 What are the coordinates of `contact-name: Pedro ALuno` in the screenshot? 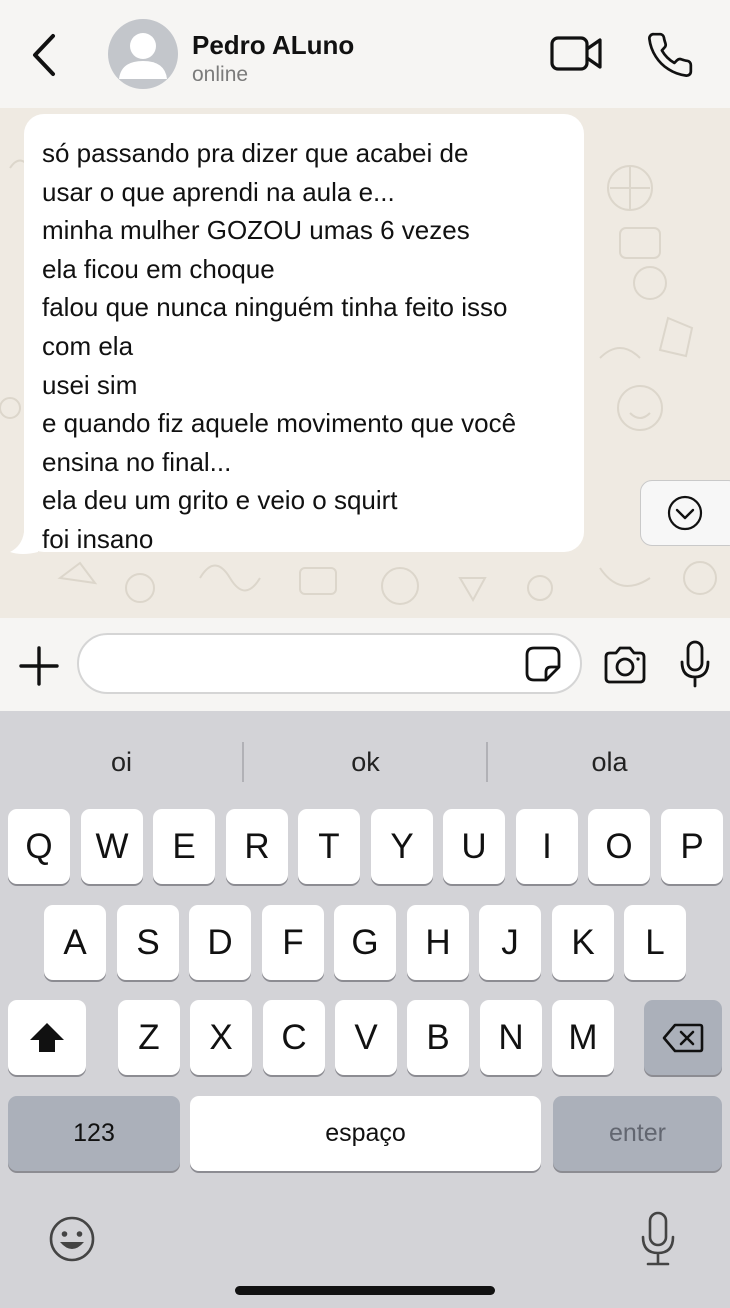 It's located at (273, 45).